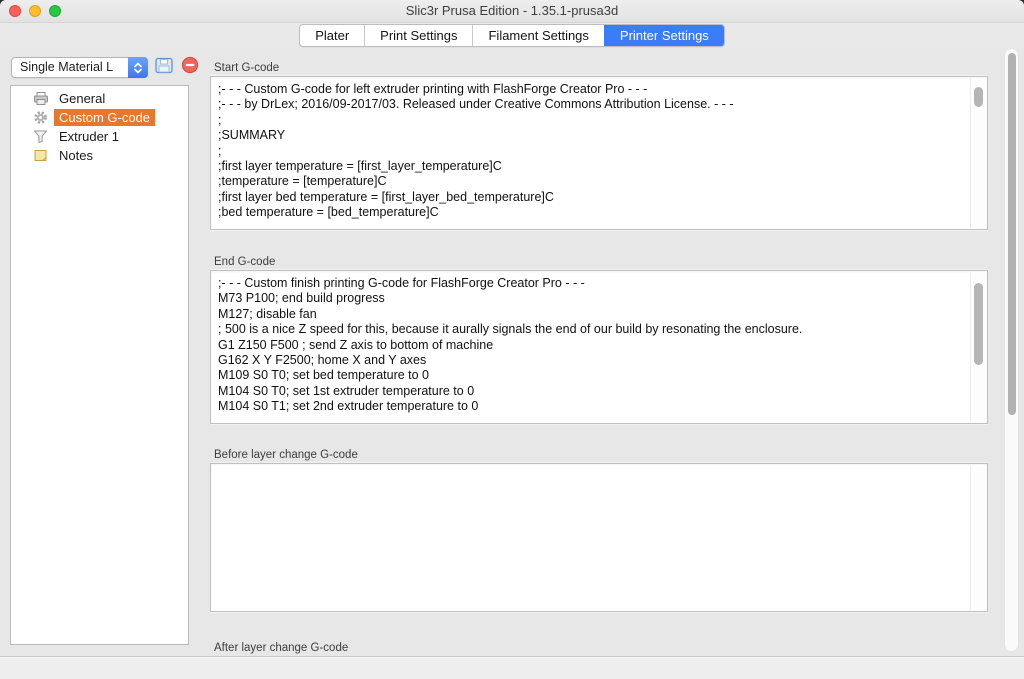 Image resolution: width=1024 pixels, height=679 pixels. What do you see at coordinates (99, 365) in the screenshot?
I see `settings-tree: General Custom G-code Extruder 1 Notes` at bounding box center [99, 365].